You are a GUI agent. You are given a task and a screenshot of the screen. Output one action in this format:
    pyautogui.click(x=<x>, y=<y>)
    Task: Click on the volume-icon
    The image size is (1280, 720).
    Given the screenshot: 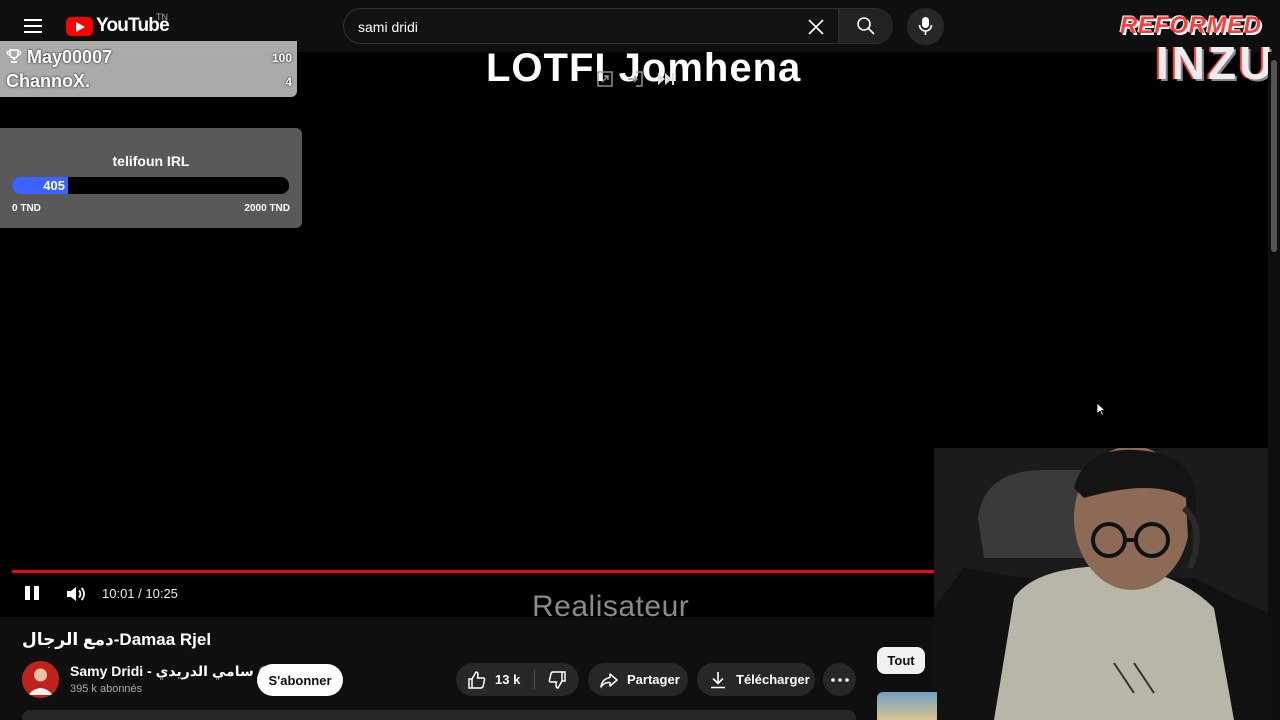 What is the action you would take?
    pyautogui.click(x=75, y=594)
    